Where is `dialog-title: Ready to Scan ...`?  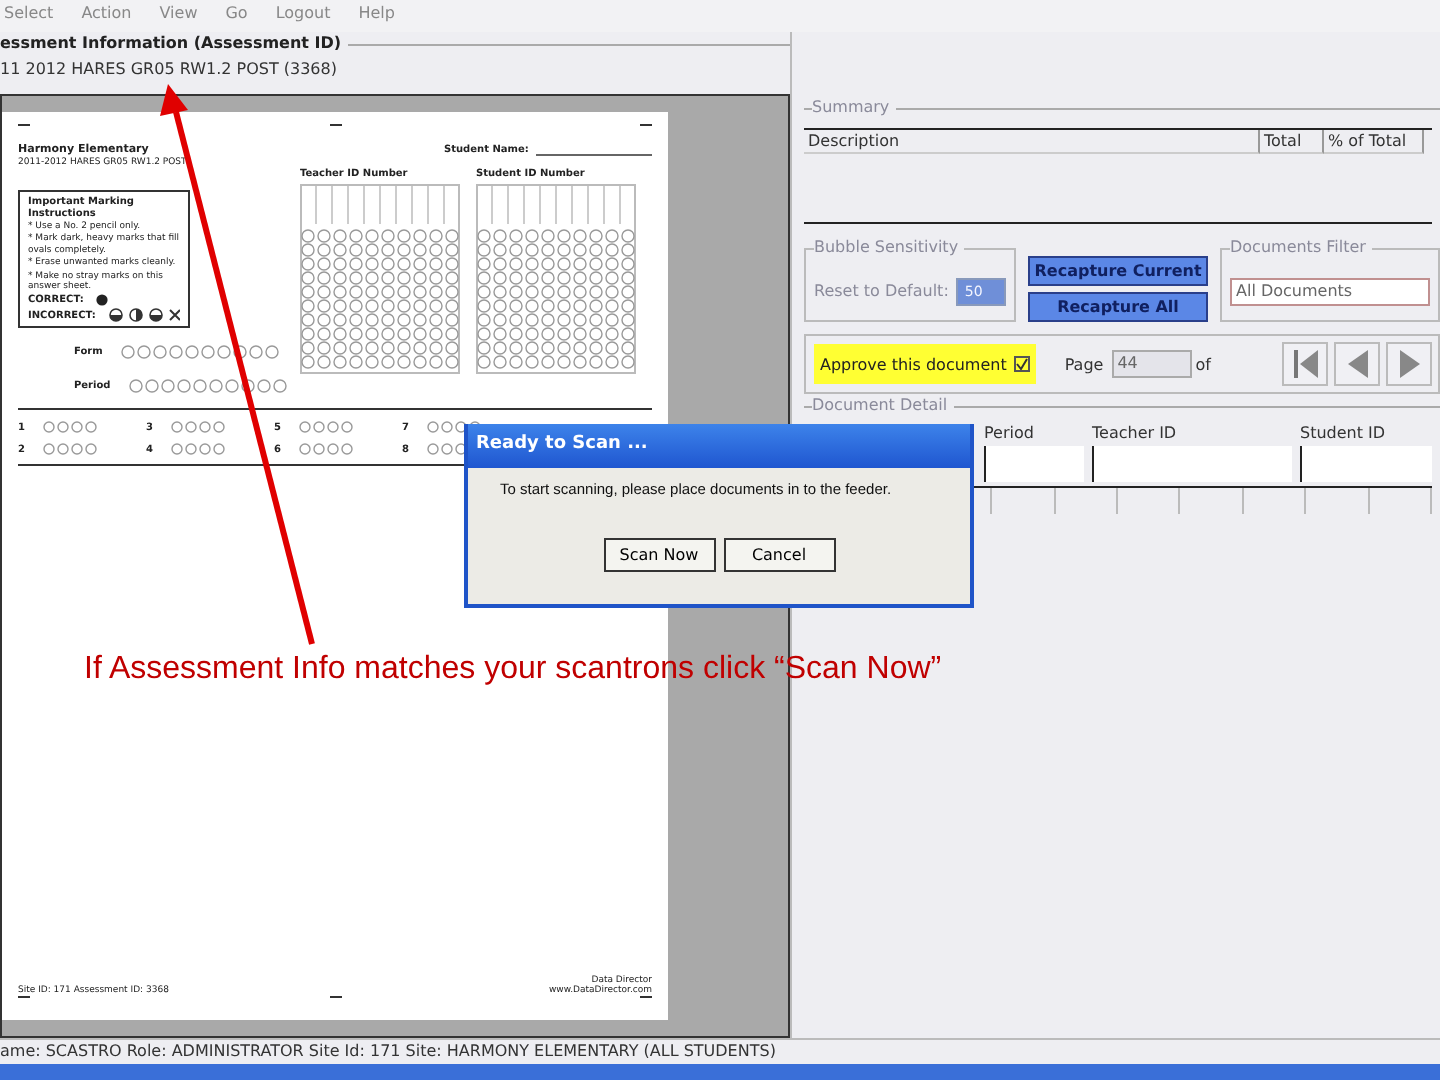
dialog-title: Ready to Scan ... is located at coordinates (719, 446).